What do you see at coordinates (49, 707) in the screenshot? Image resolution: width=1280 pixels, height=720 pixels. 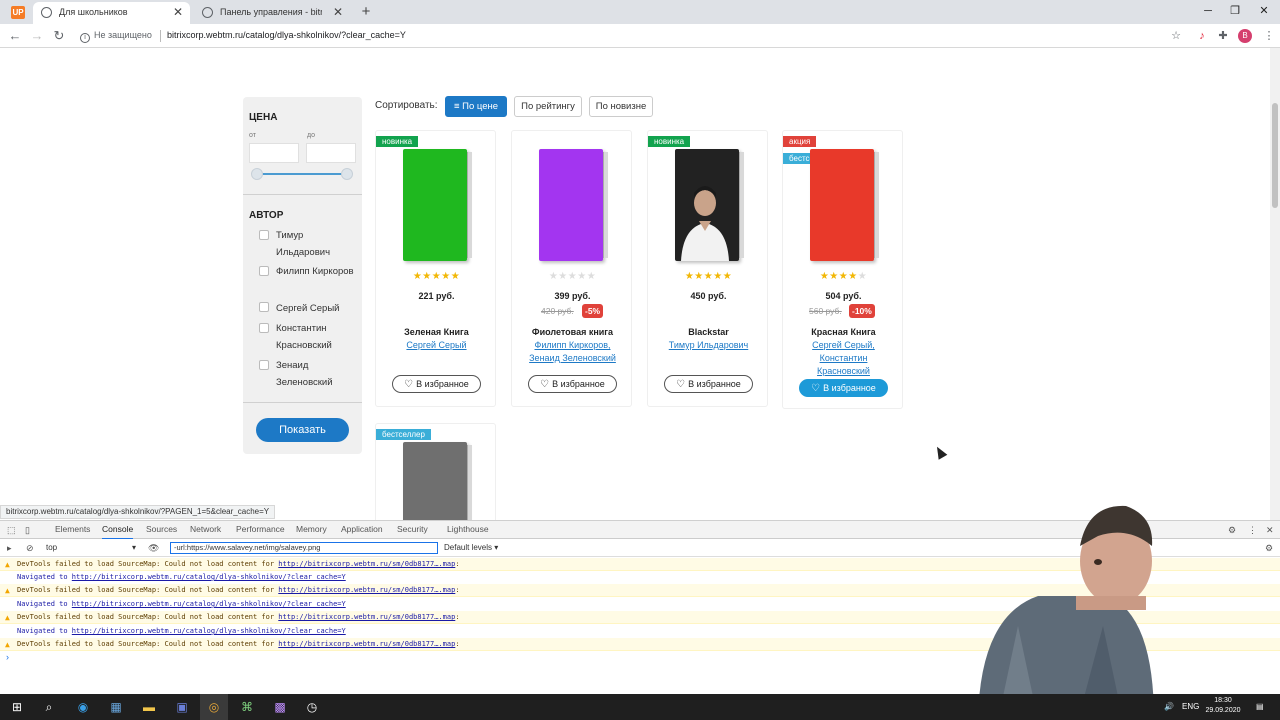 I see `search-icon: ⌕` at bounding box center [49, 707].